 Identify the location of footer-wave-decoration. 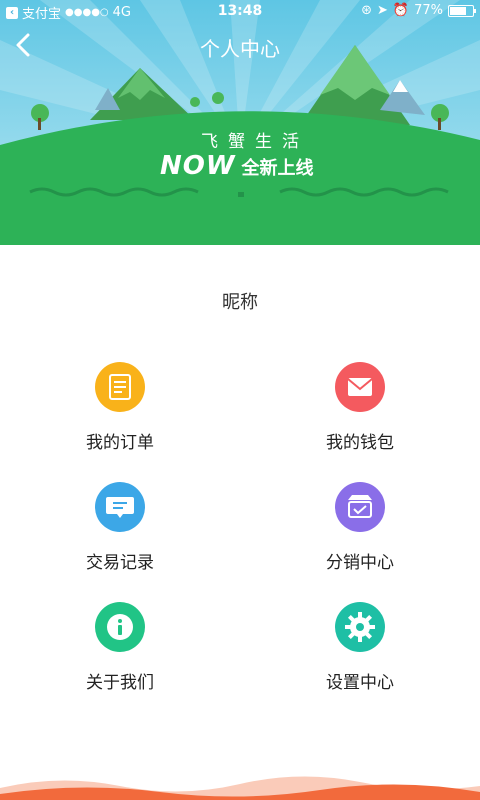
(240, 788).